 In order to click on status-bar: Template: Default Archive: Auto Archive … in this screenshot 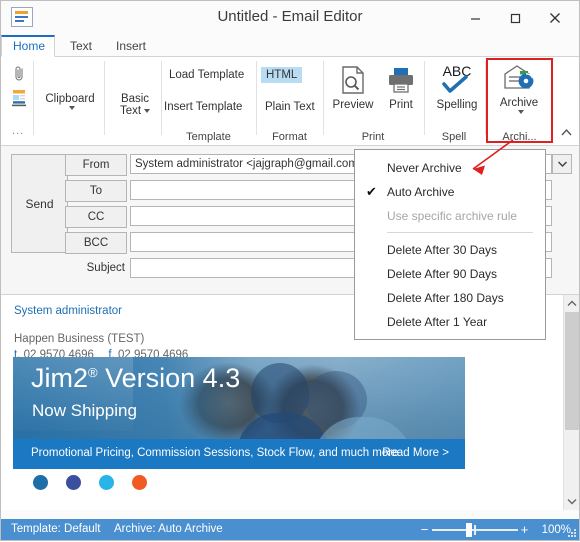, I will do `click(290, 529)`.